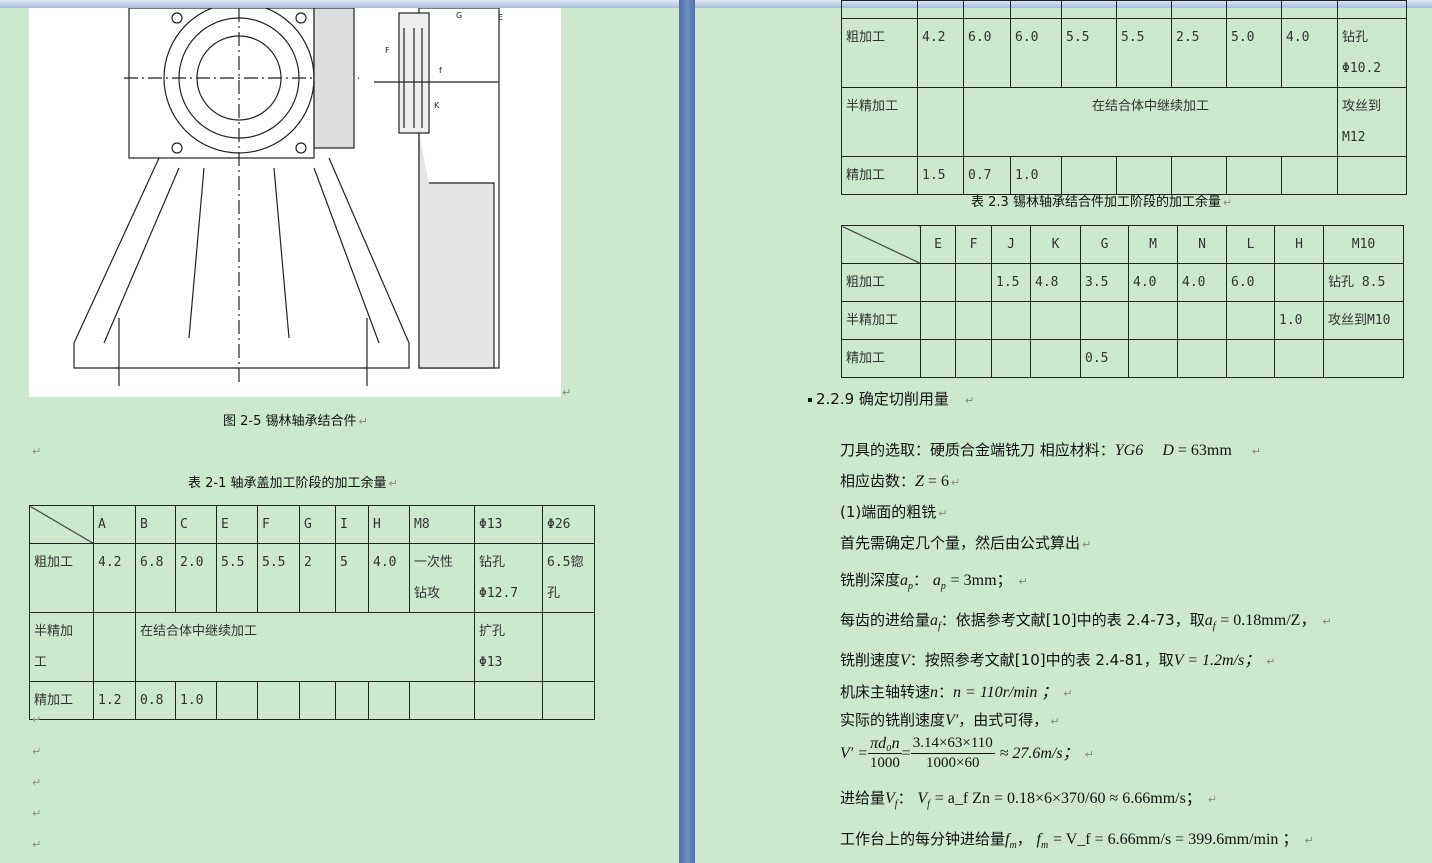 The width and height of the screenshot is (1432, 863). Describe the element at coordinates (923, 839) in the screenshot. I see `p12-text: 工作台上的每分钟进给量` at that location.